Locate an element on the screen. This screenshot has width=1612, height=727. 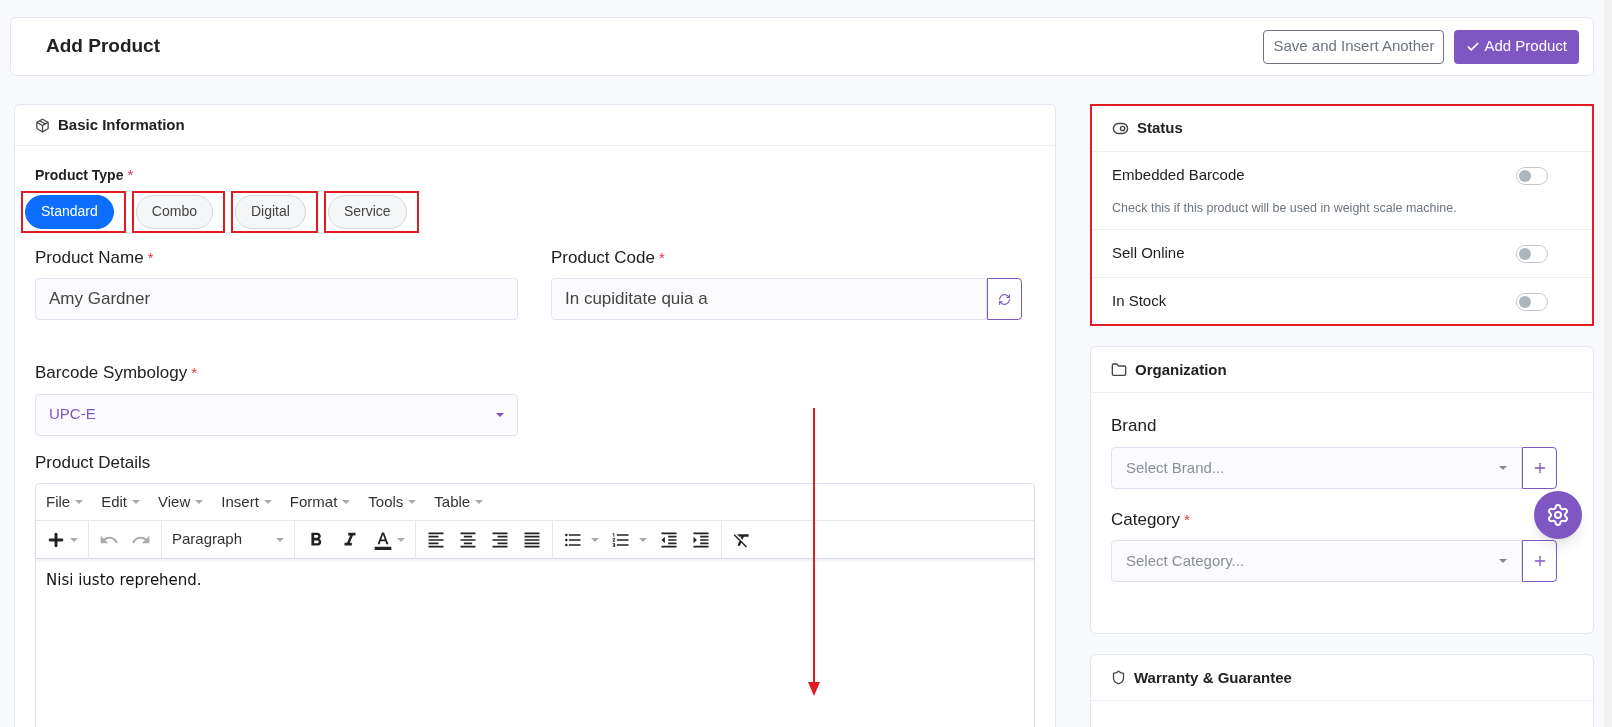
toggle-label: In Stock is located at coordinates (1139, 300).